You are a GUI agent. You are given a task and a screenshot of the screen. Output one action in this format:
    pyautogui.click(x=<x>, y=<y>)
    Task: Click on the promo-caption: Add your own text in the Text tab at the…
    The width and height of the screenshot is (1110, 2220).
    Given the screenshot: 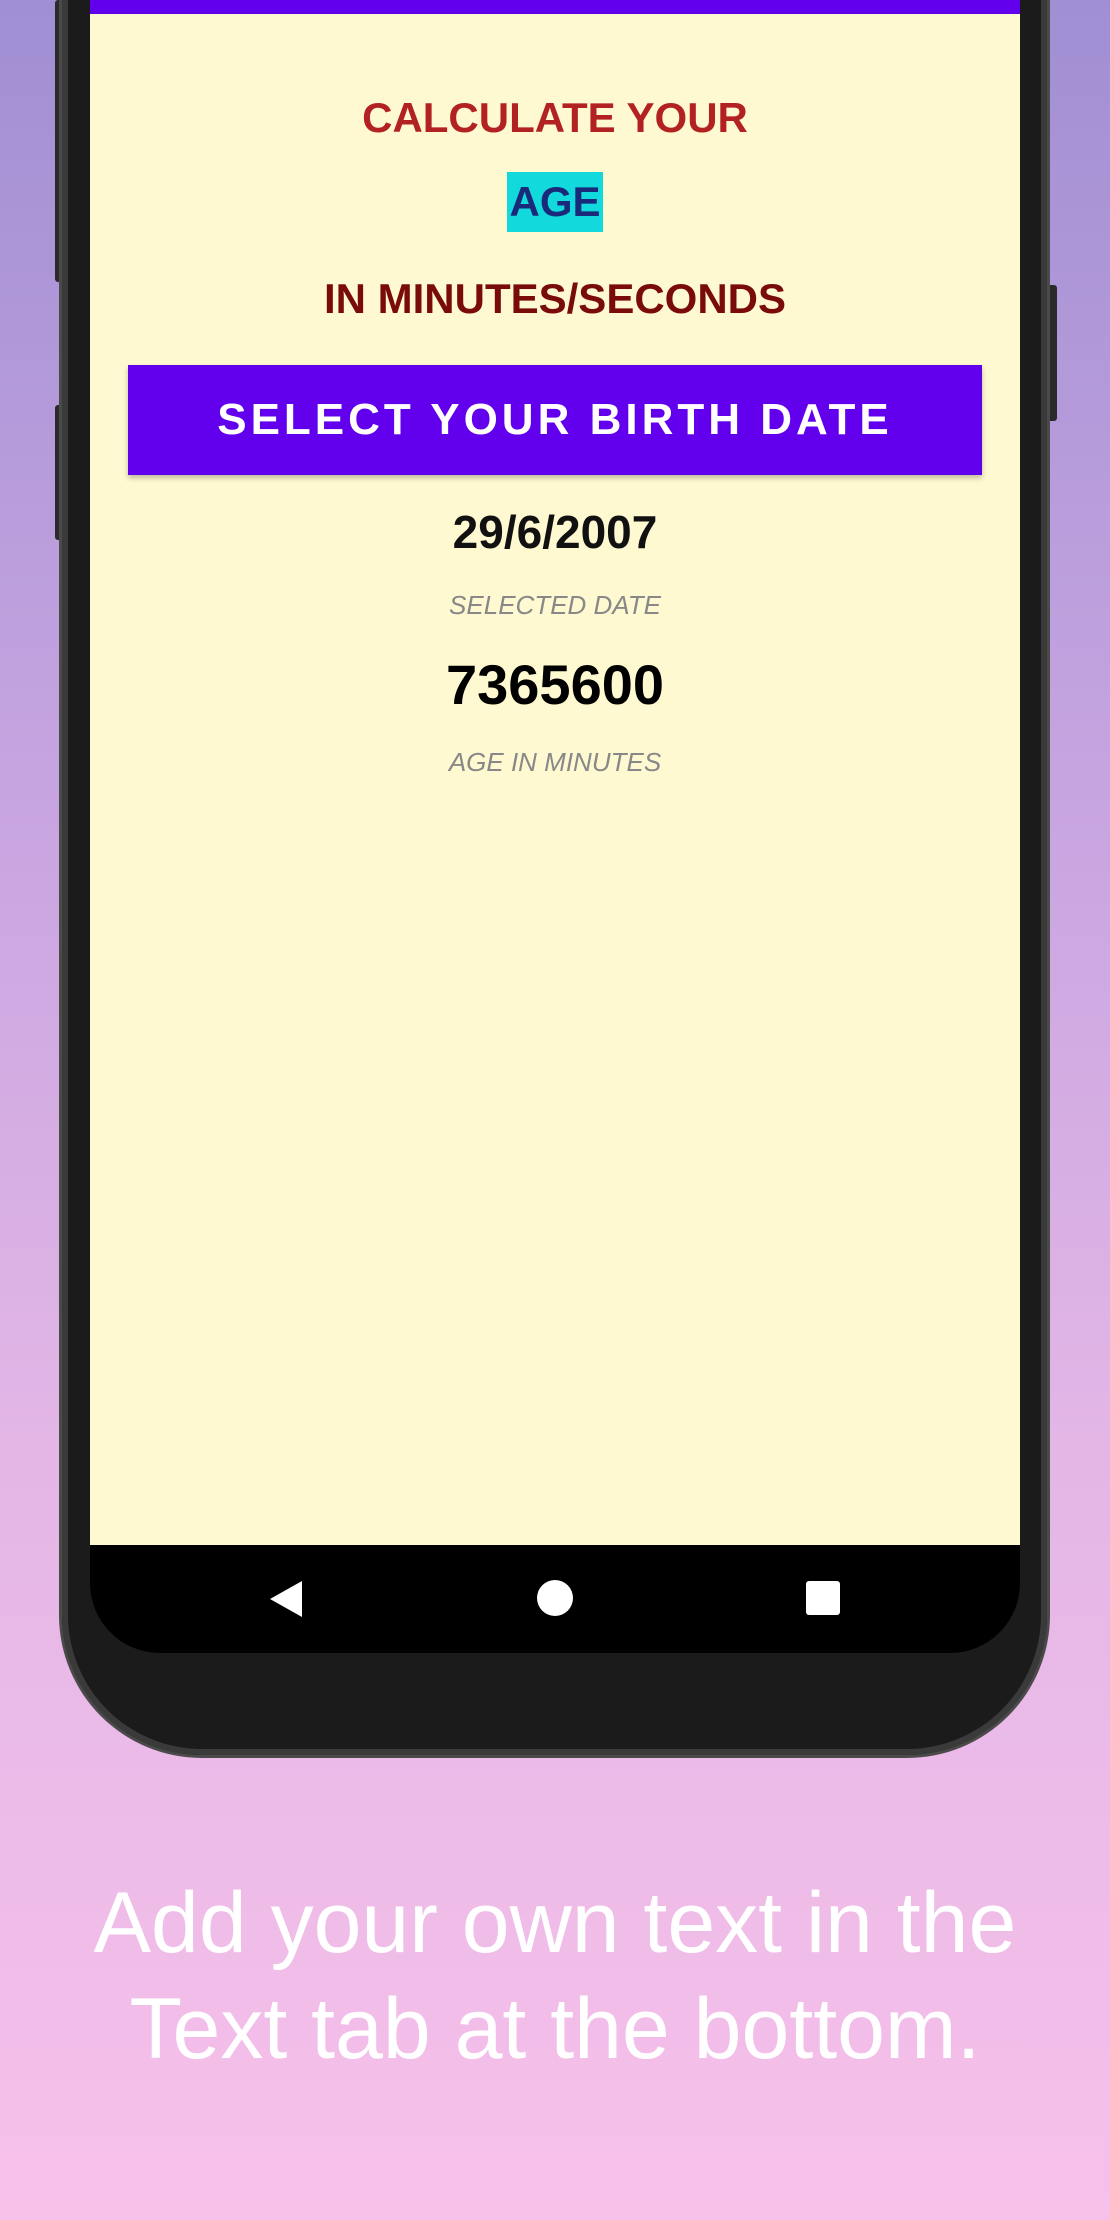 What is the action you would take?
    pyautogui.click(x=555, y=1976)
    